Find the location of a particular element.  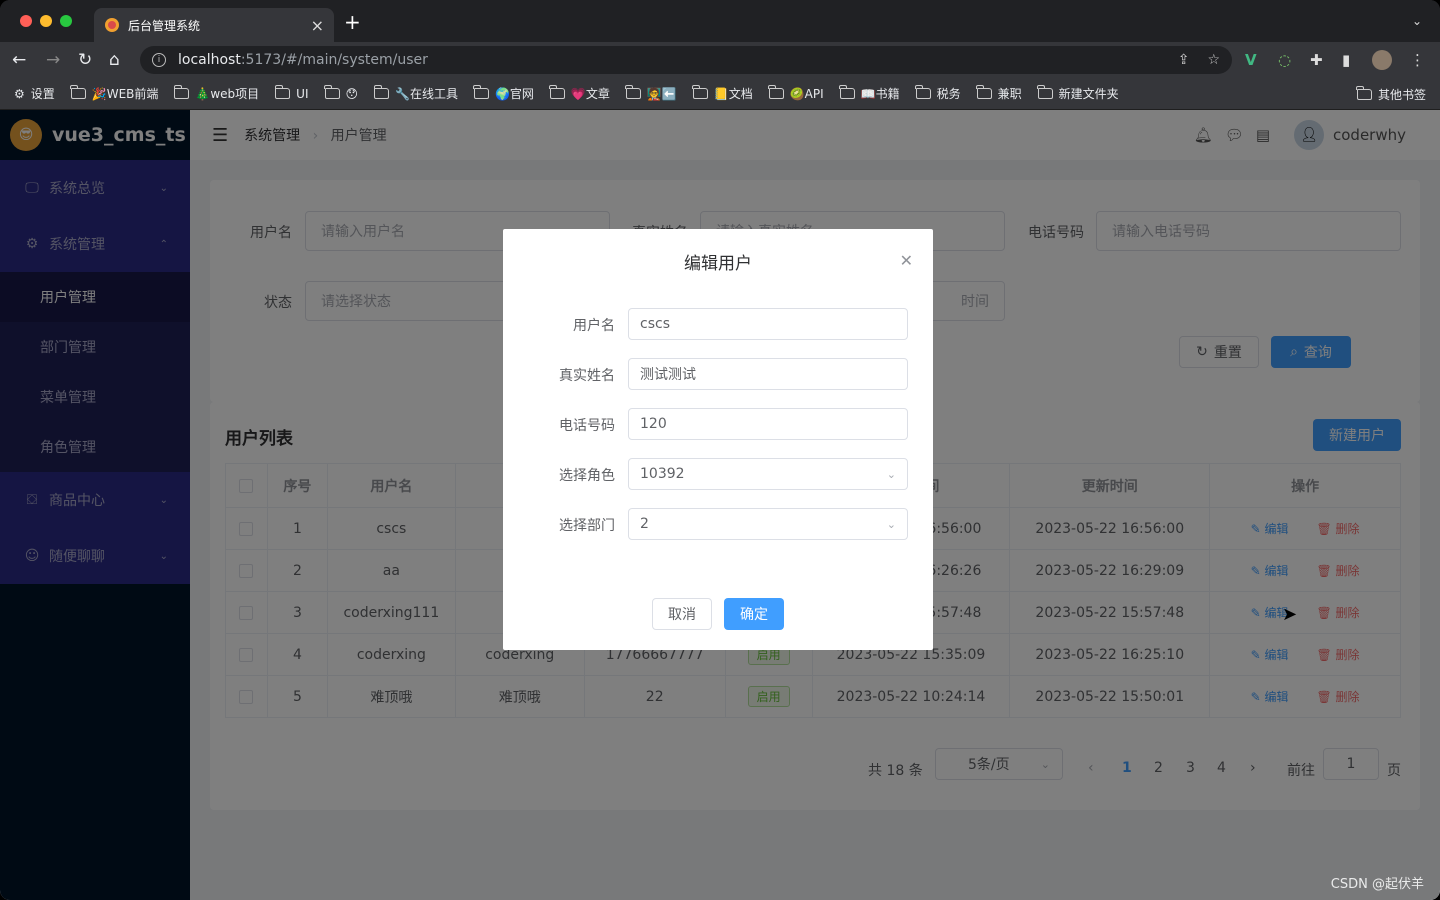

bookmark-folder: 🎄web项目 is located at coordinates (216, 93).